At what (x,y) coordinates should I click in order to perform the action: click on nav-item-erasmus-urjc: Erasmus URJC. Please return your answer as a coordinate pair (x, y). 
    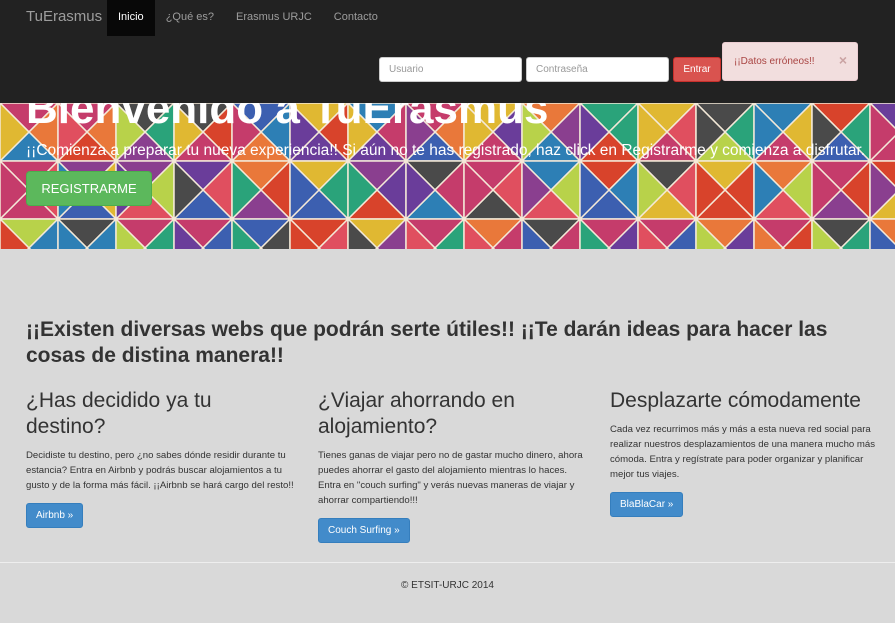
    Looking at the image, I should click on (274, 18).